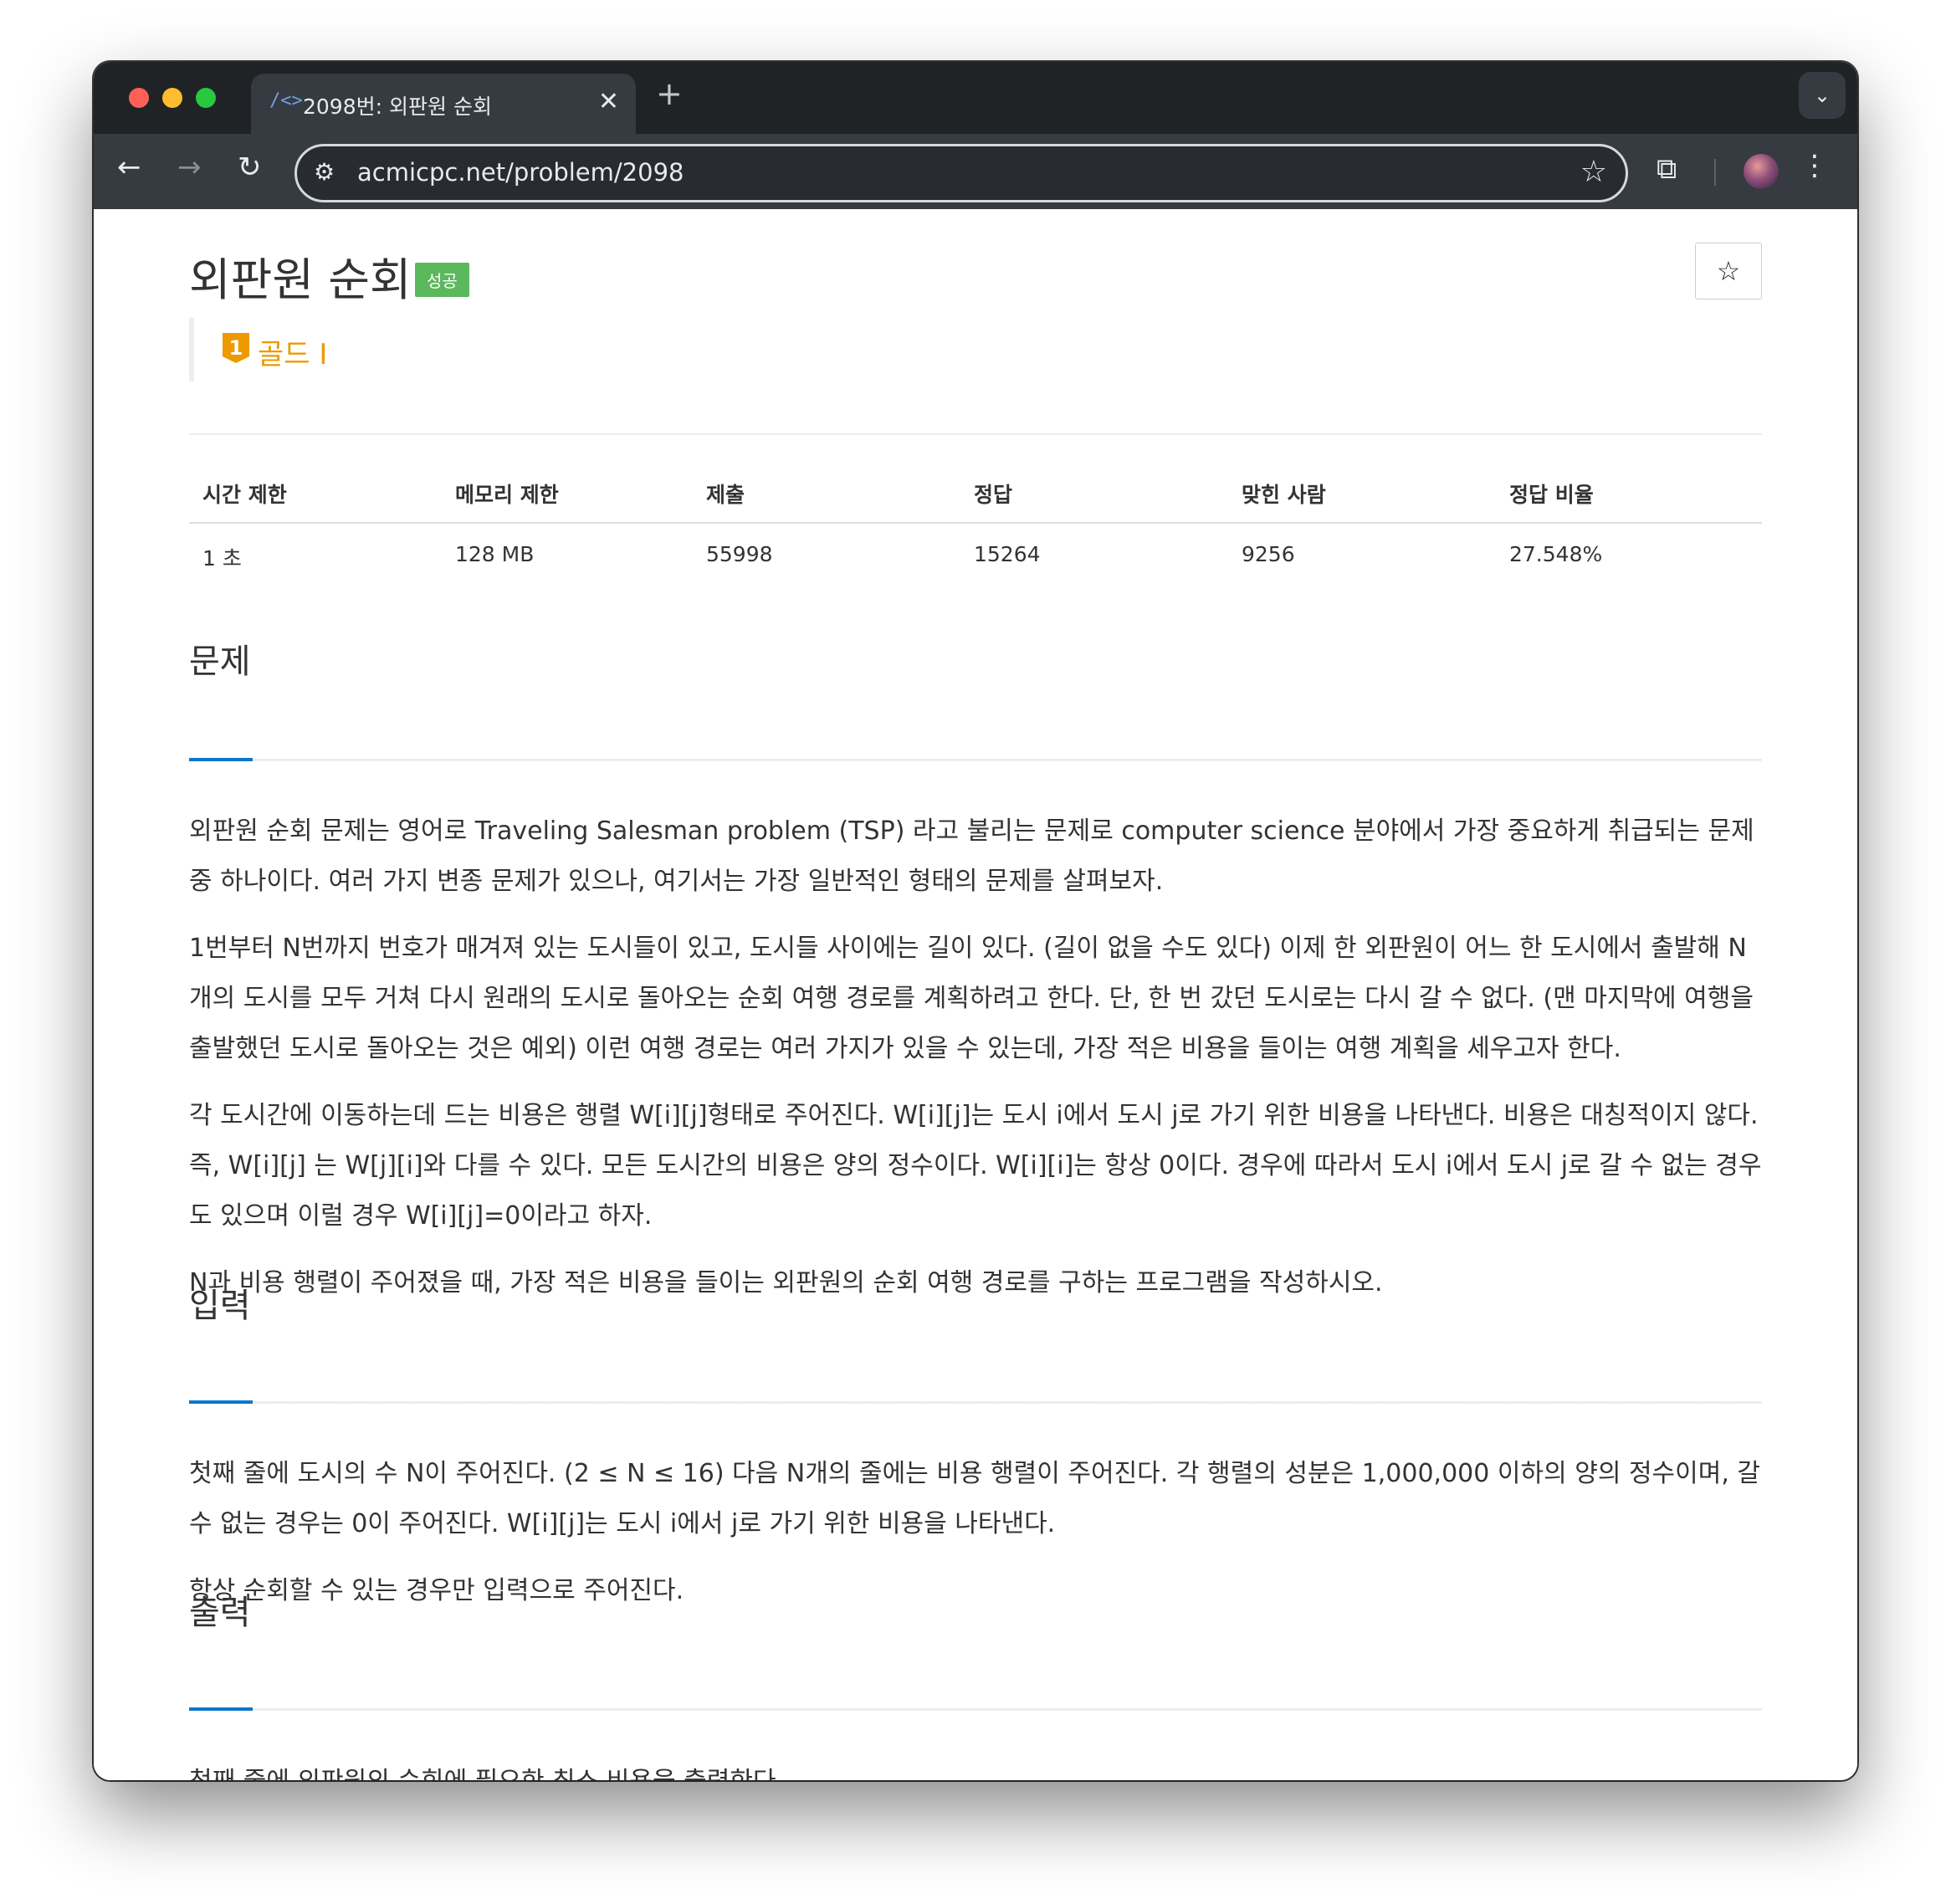 The image size is (1951, 1904). I want to click on toolbar-divider, so click(1715, 172).